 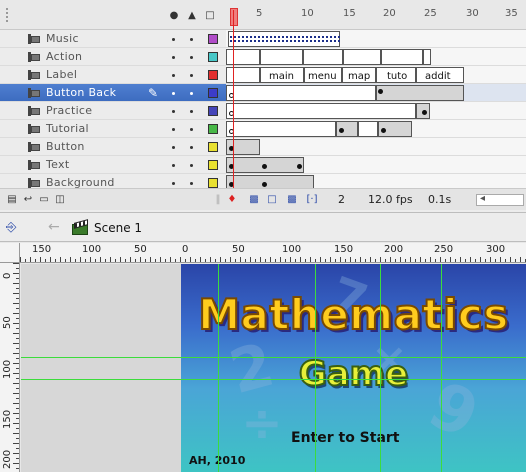 I want to click on onion-skin-icon: ▩, so click(x=254, y=199).